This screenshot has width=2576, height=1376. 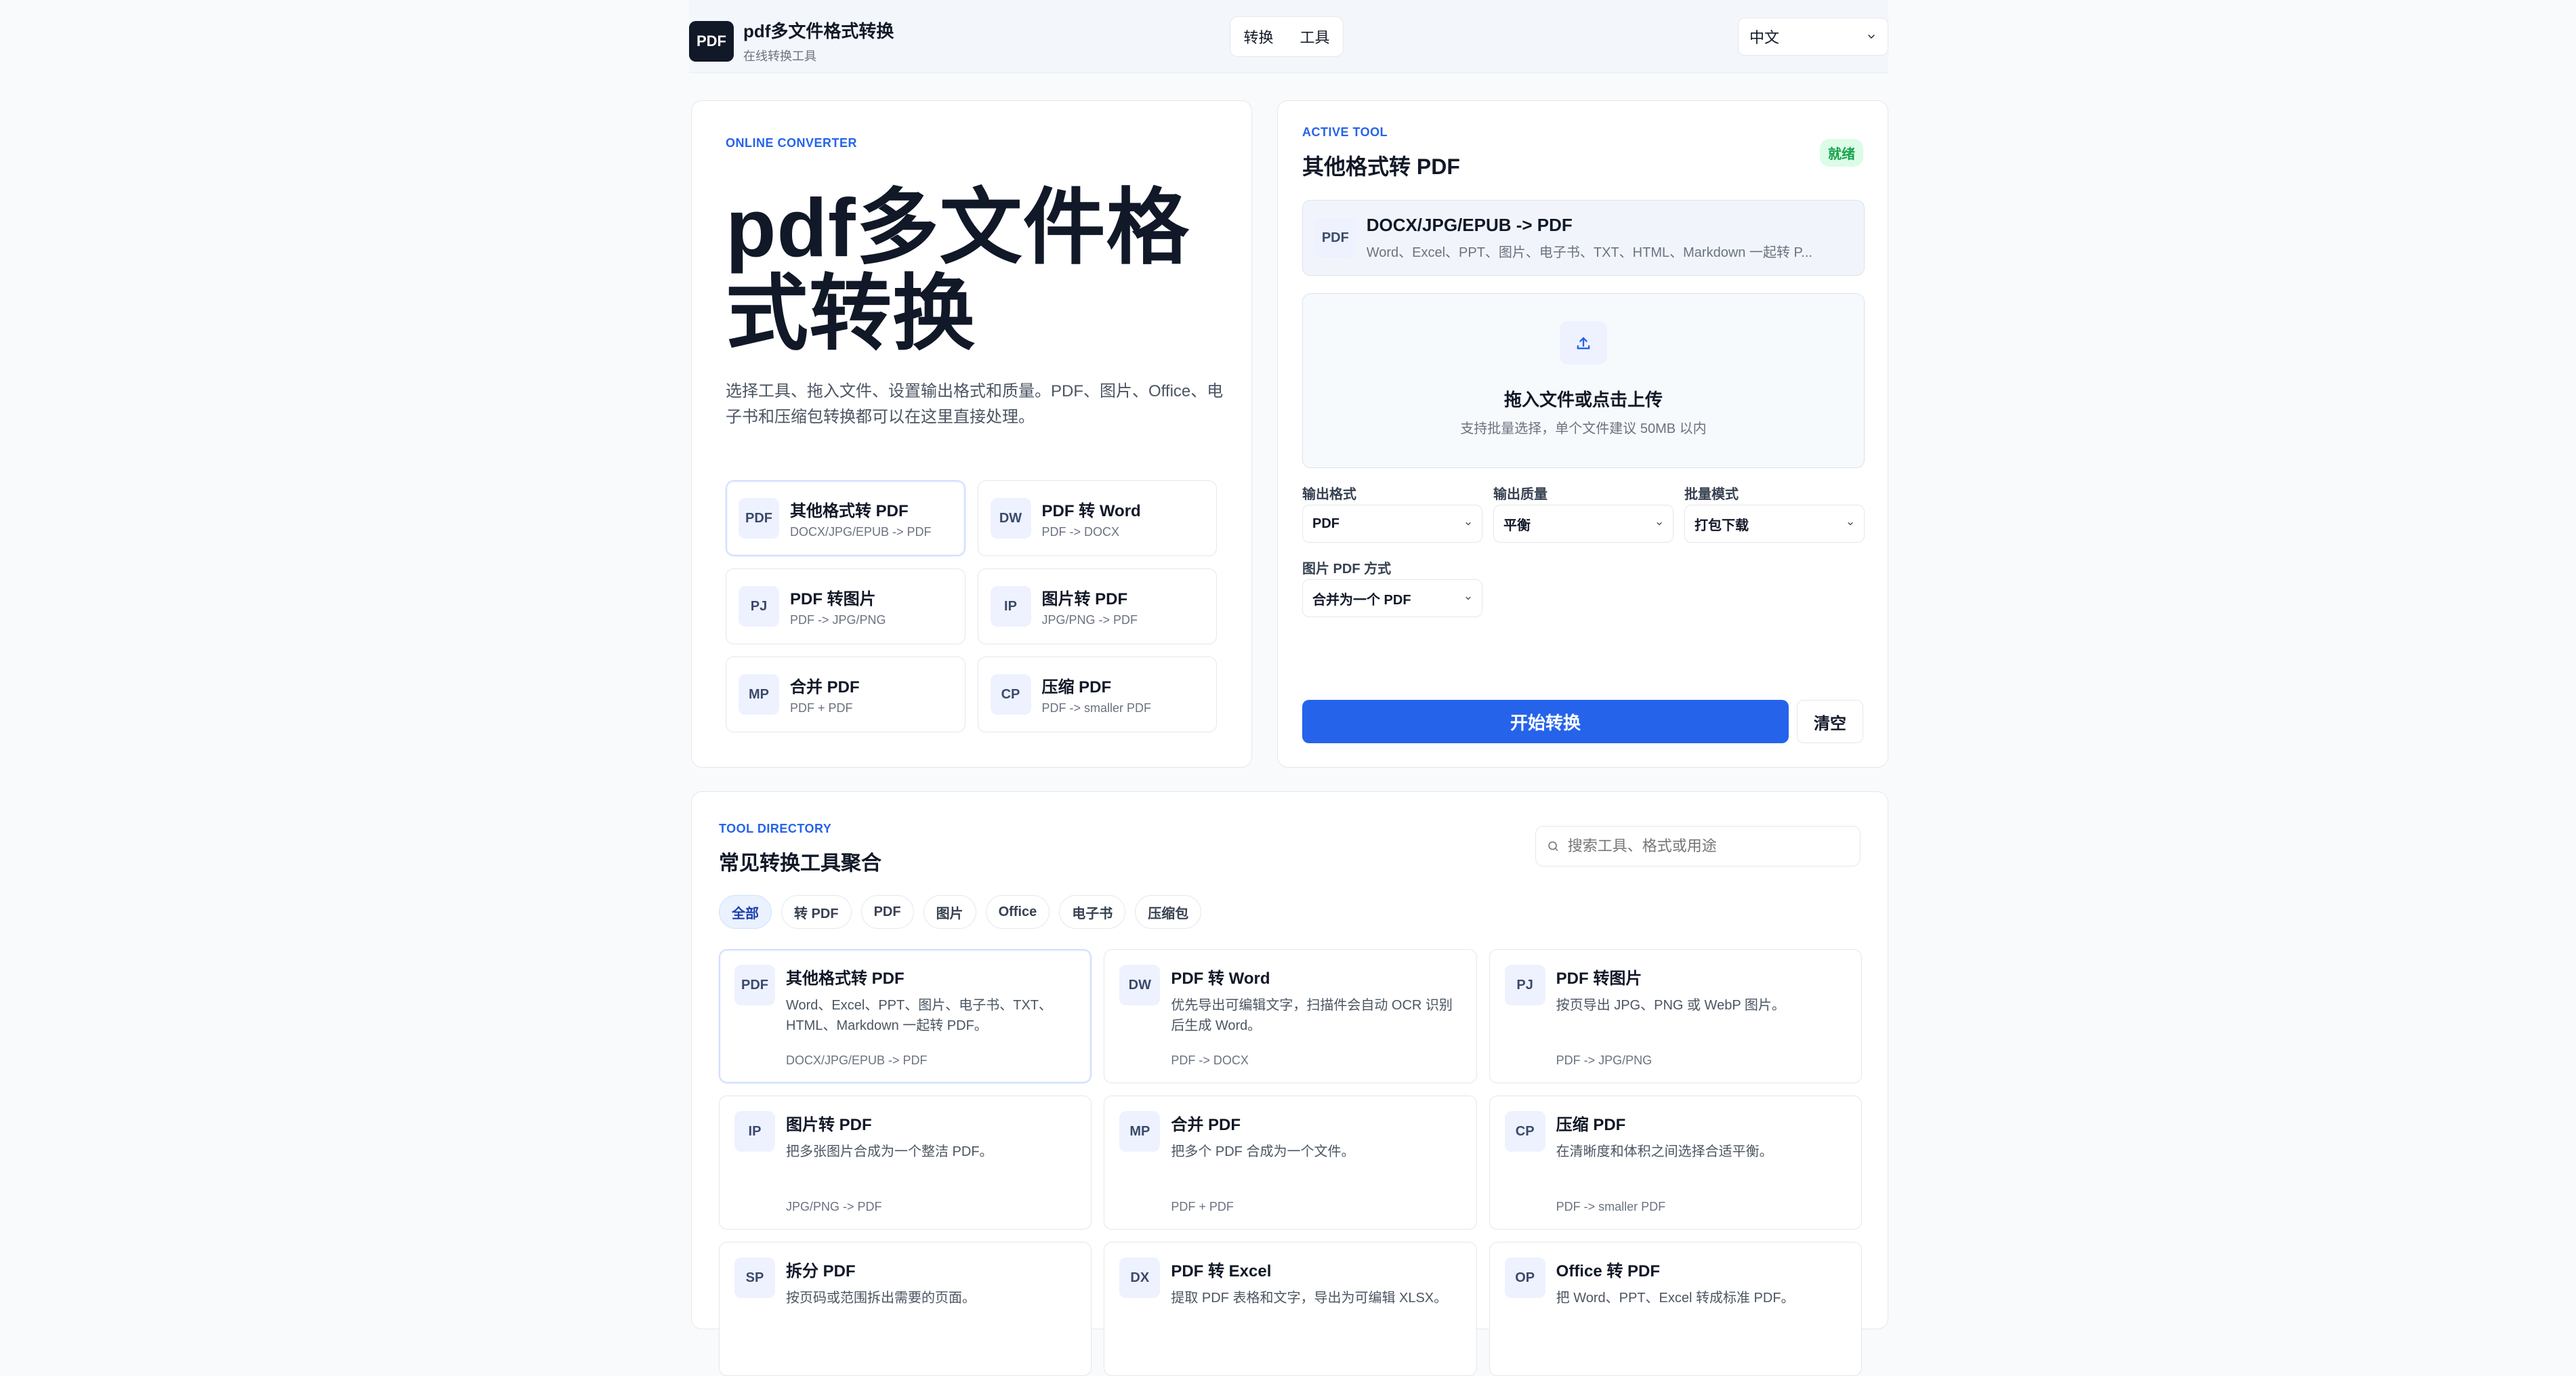 I want to click on active-overline: ACTIVE TOOL, so click(x=1345, y=132).